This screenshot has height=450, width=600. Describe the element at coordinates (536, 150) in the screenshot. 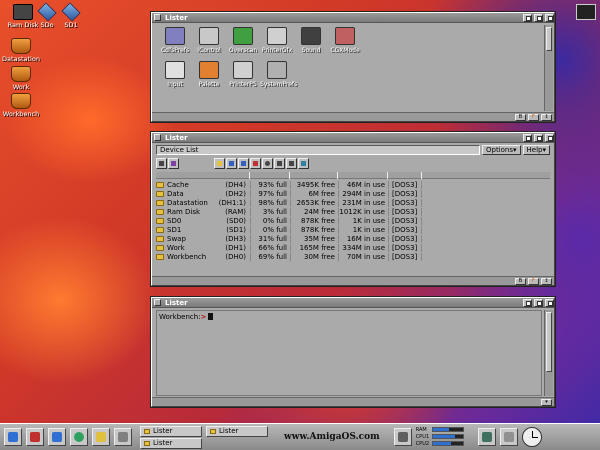

I see `help-button: Help▾` at that location.